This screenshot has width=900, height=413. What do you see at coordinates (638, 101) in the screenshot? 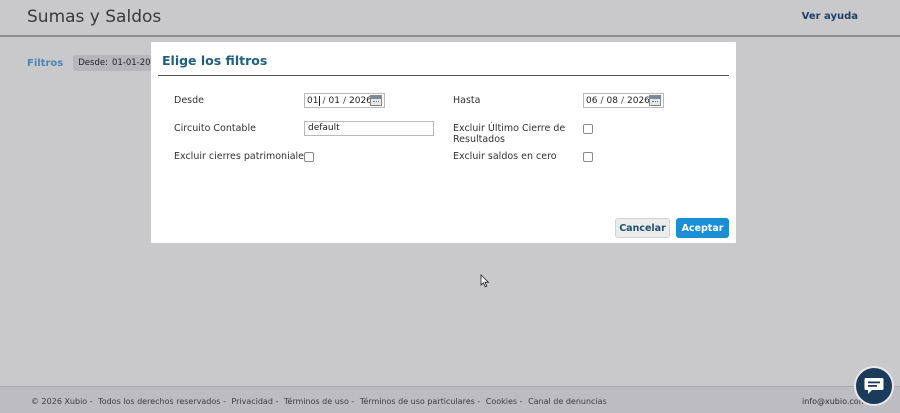
I see `hasta-year: 2026` at bounding box center [638, 101].